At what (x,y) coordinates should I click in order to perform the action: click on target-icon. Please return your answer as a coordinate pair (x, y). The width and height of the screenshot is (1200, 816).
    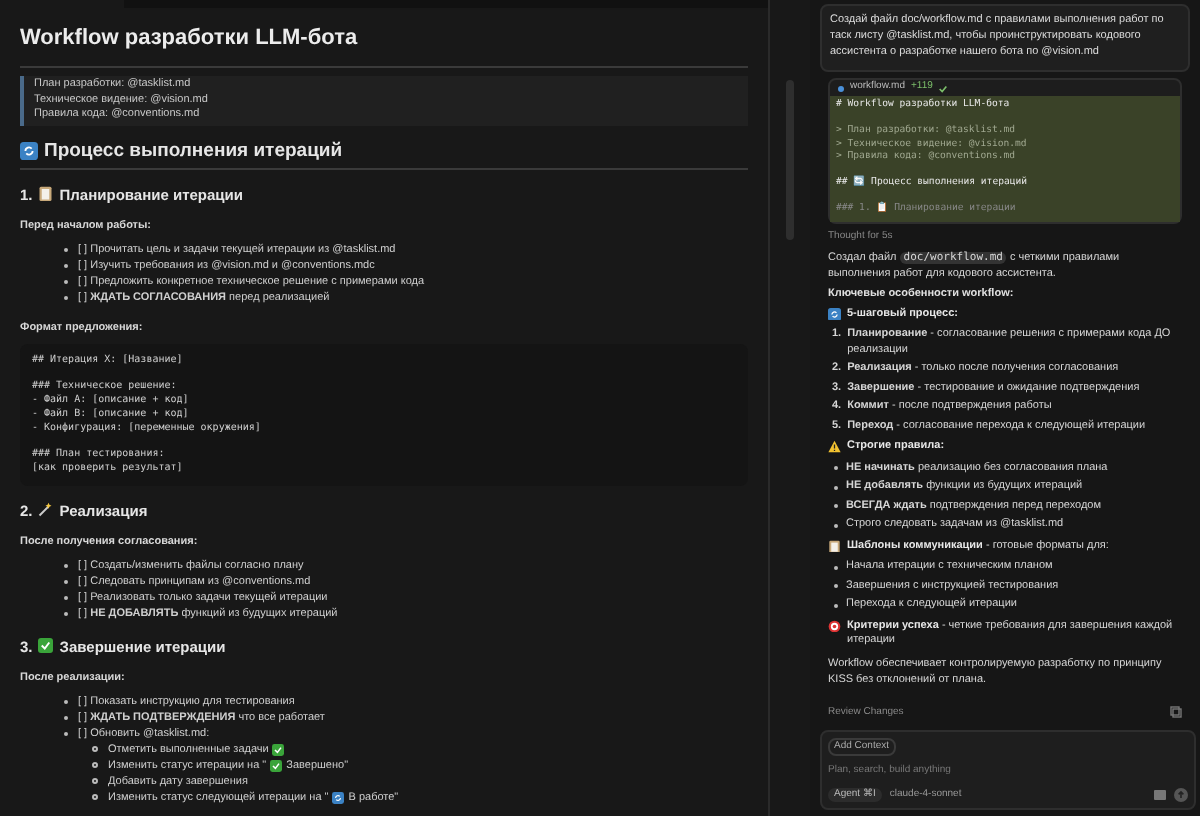
    Looking at the image, I should click on (834, 625).